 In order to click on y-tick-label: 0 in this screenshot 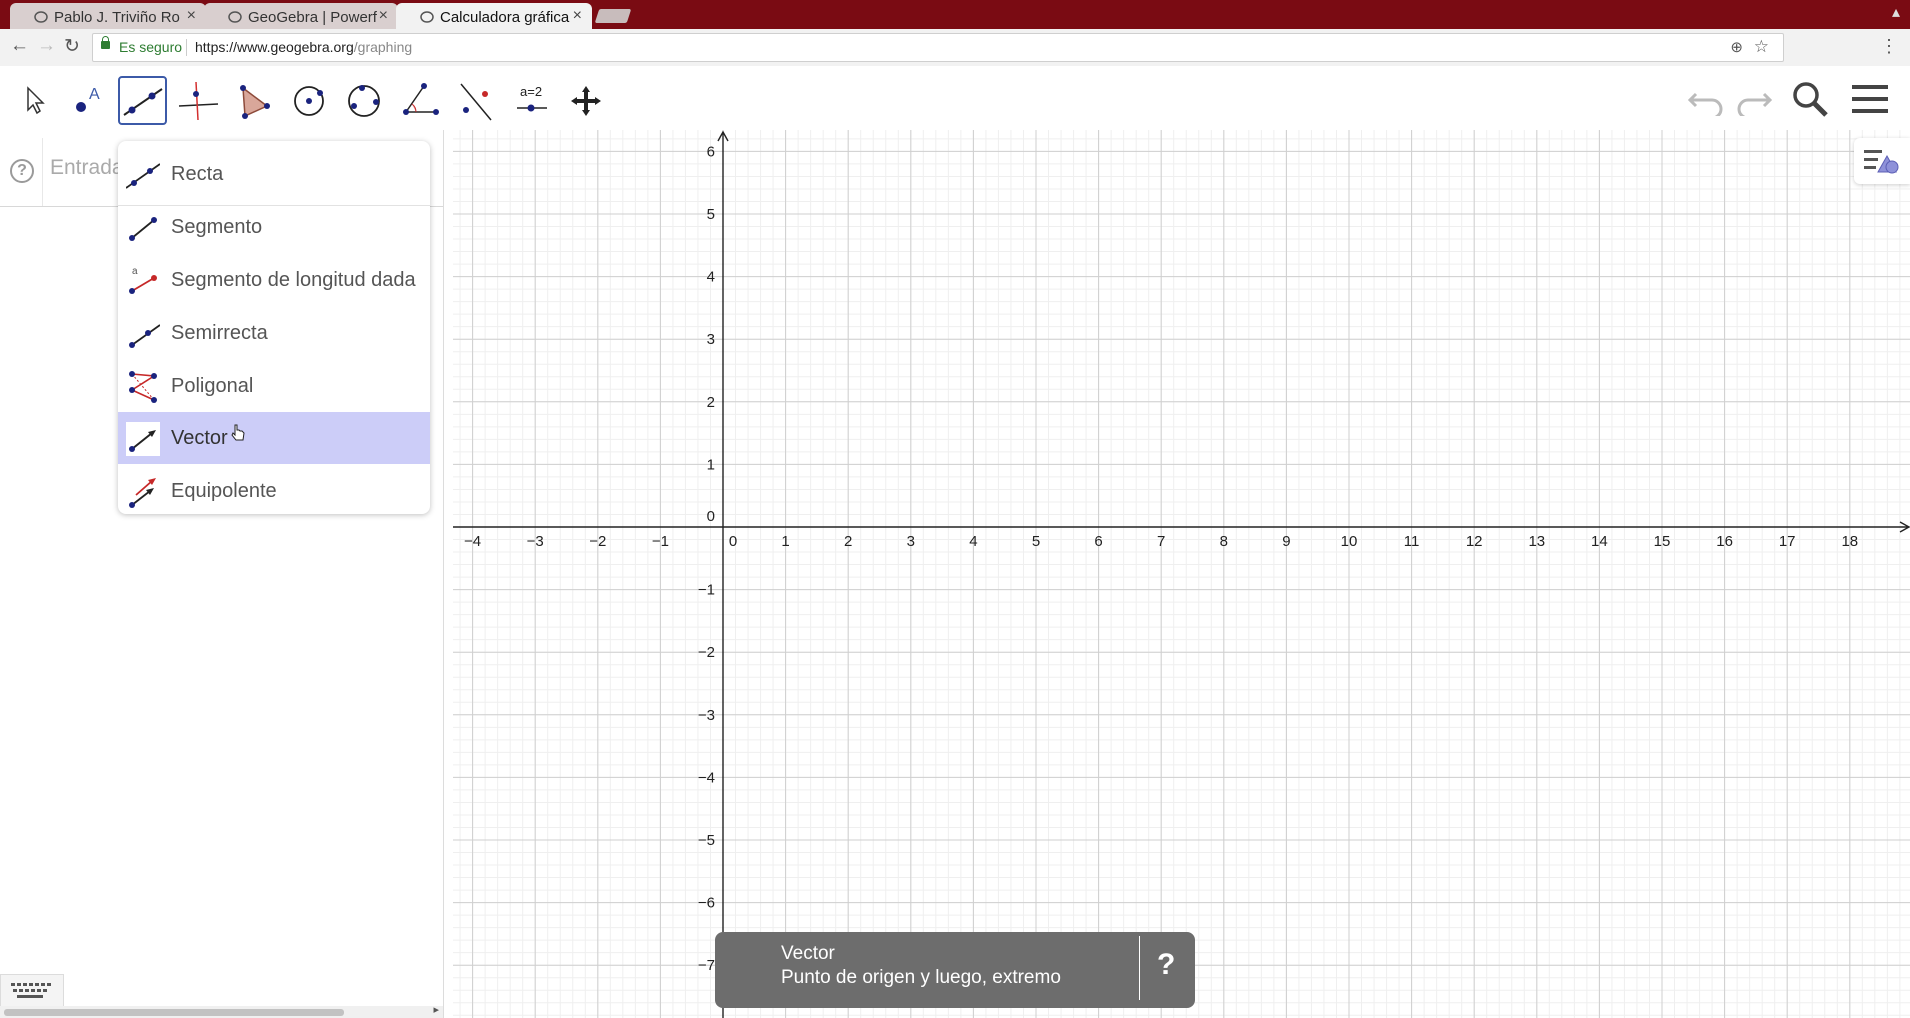, I will do `click(711, 516)`.